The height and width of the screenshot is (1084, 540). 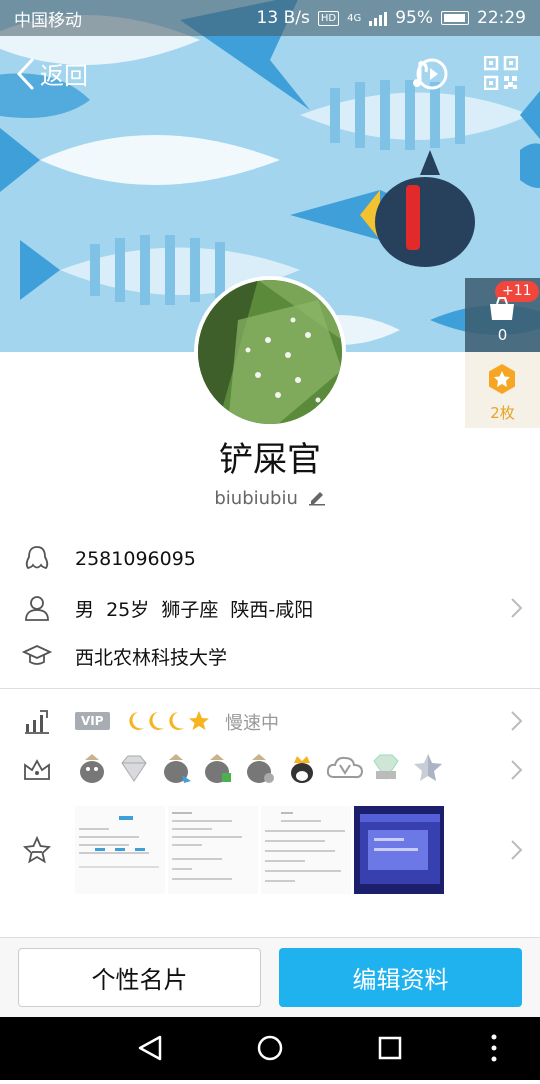 I want to click on music-note-icon, so click(x=430, y=74).